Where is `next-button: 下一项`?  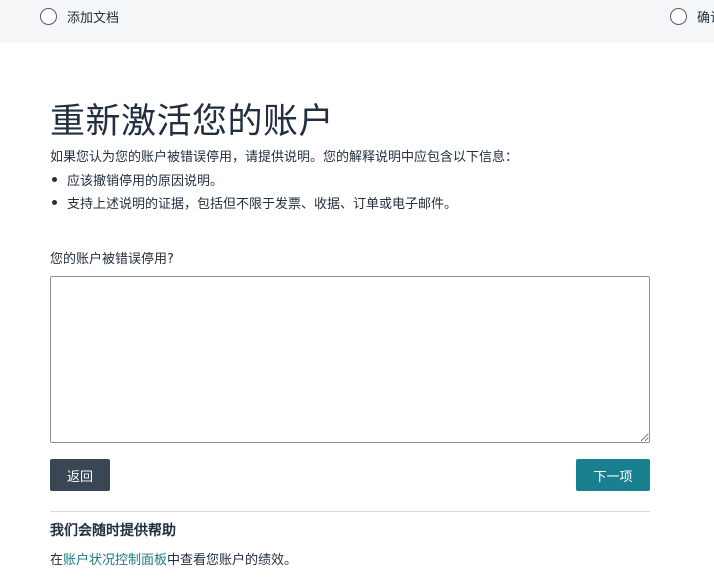 next-button: 下一项 is located at coordinates (613, 475).